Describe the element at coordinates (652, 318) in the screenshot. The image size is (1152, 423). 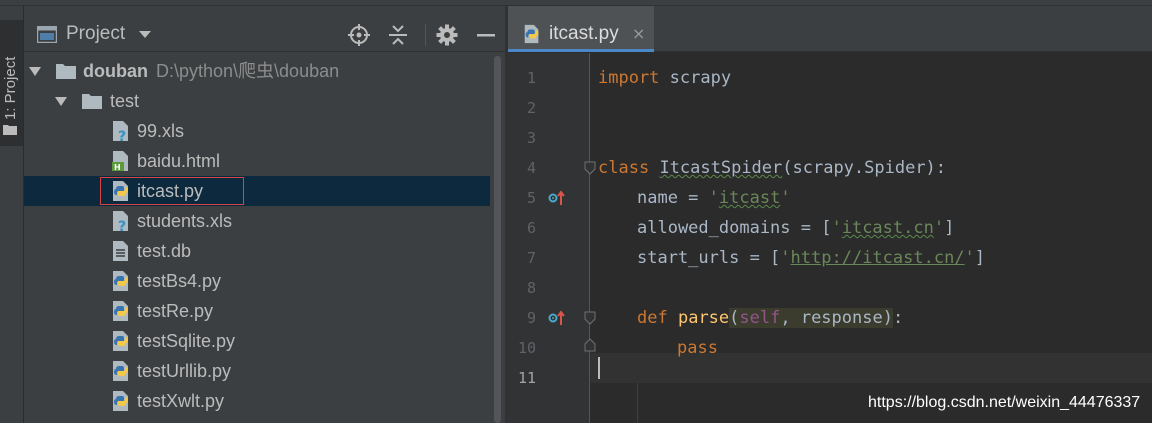
I see `keyword: def` at that location.